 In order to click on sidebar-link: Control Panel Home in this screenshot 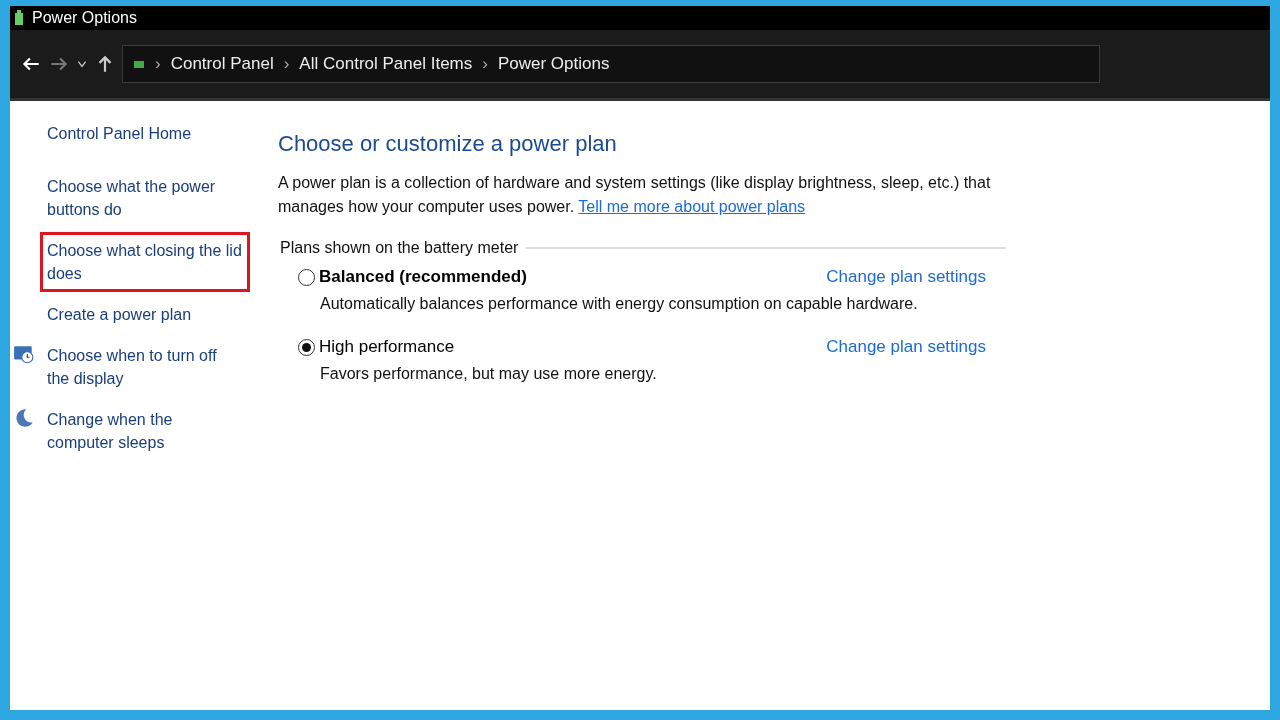, I will do `click(142, 133)`.